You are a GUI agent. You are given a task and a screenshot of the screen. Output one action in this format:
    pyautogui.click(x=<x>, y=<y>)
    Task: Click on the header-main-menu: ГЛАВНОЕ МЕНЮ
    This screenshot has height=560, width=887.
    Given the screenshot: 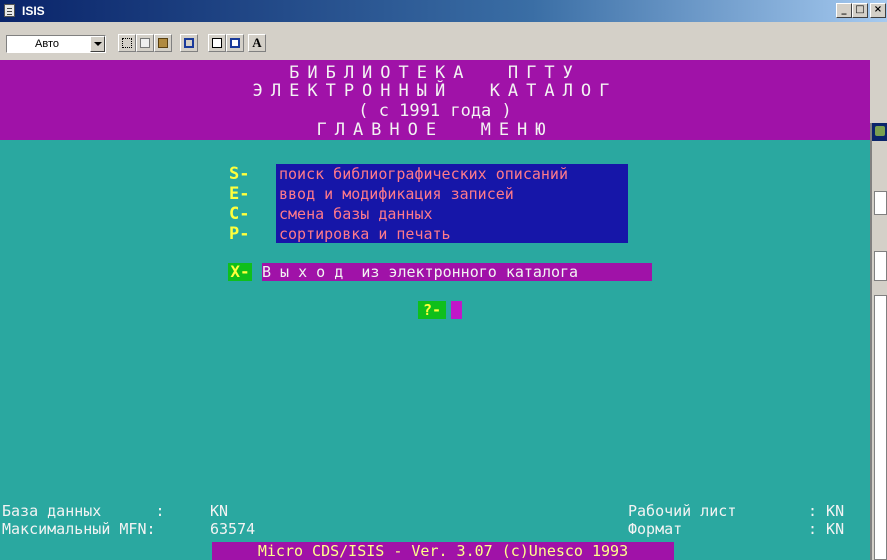 What is the action you would take?
    pyautogui.click(x=435, y=130)
    